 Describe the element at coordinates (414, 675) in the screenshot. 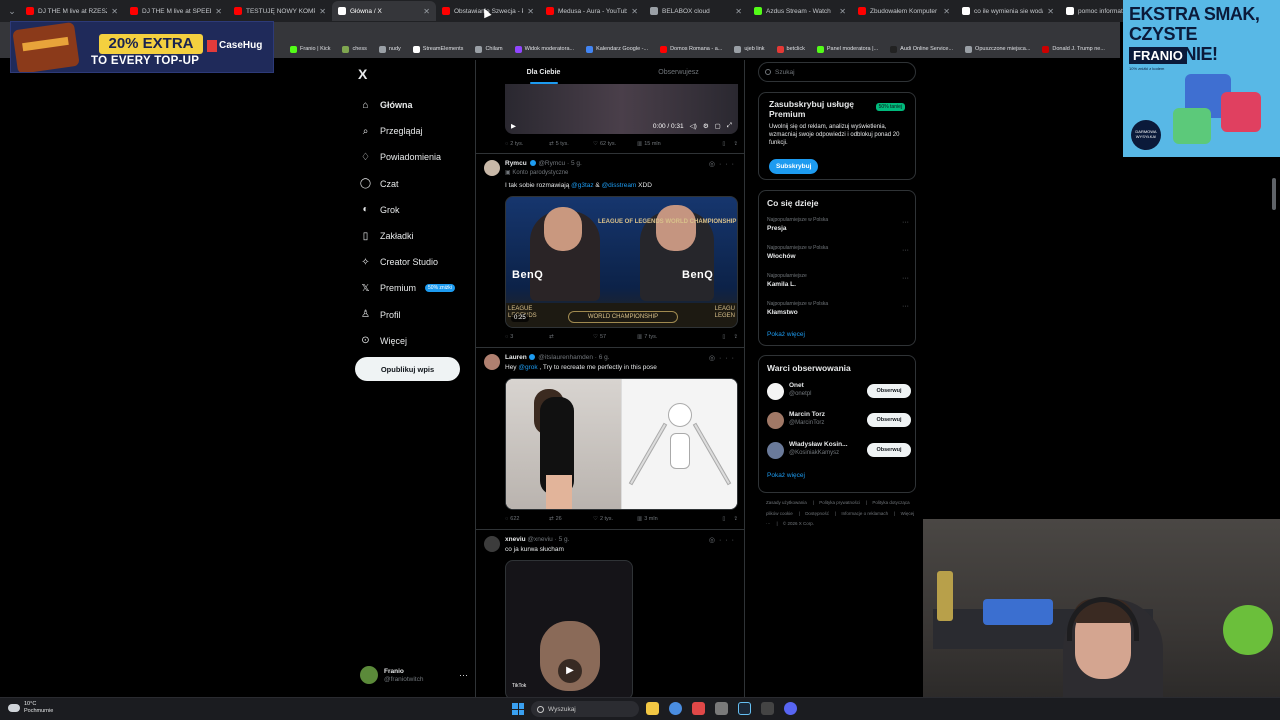

I see `account-switcher: Franio @franiotwitch ···` at that location.